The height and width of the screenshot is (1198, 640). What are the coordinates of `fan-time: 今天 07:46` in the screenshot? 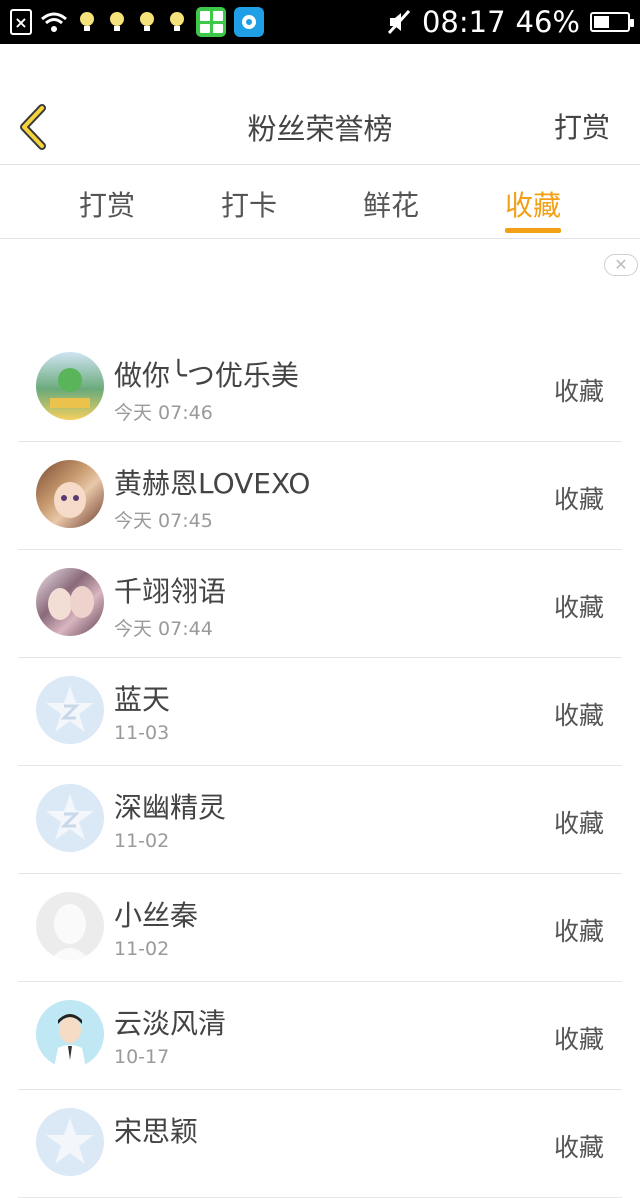 It's located at (163, 413).